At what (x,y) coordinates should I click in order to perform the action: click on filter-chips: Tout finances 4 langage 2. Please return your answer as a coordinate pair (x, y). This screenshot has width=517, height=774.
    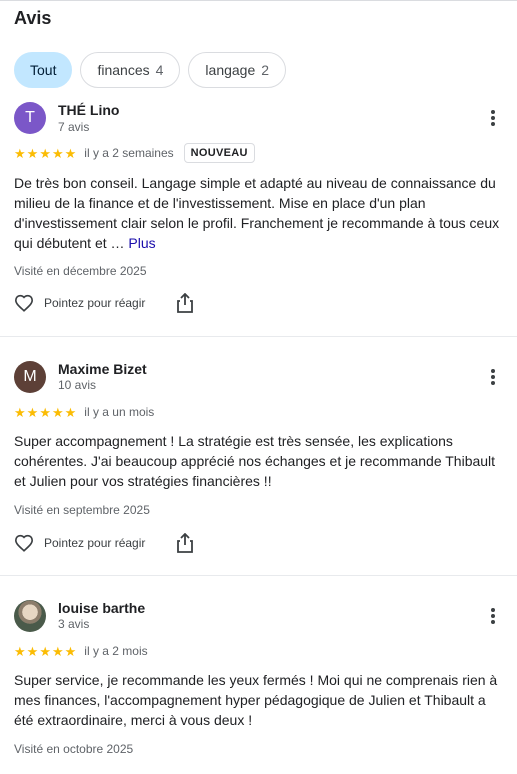
    Looking at the image, I should click on (150, 70).